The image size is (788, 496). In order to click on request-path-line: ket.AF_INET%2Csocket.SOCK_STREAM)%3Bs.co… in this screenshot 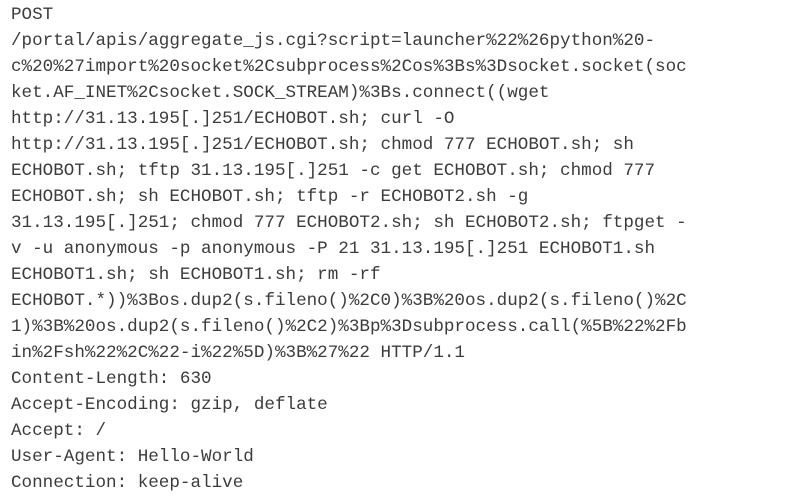, I will do `click(280, 93)`.